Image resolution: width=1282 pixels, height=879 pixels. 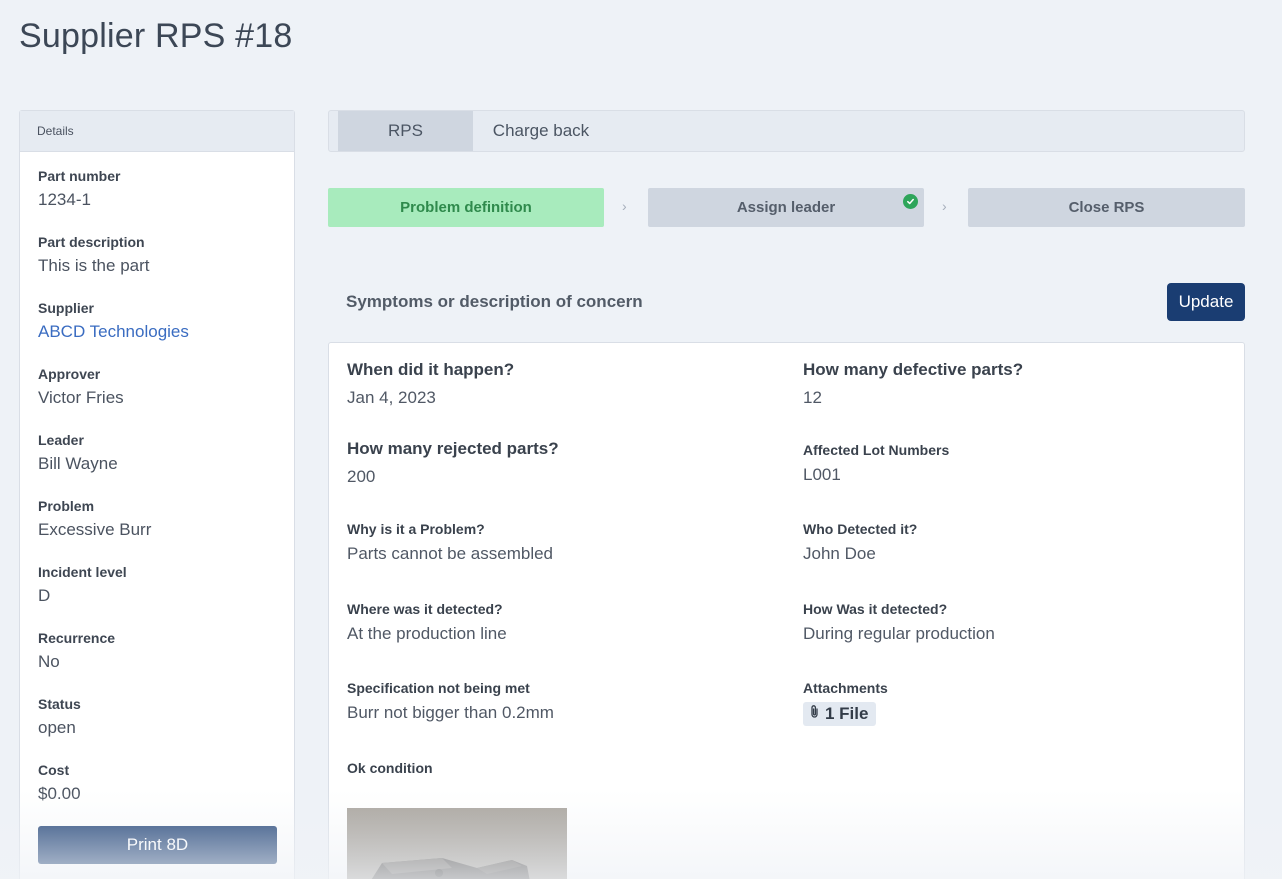 What do you see at coordinates (156, 36) in the screenshot?
I see `page-title: Supplier RPS #18` at bounding box center [156, 36].